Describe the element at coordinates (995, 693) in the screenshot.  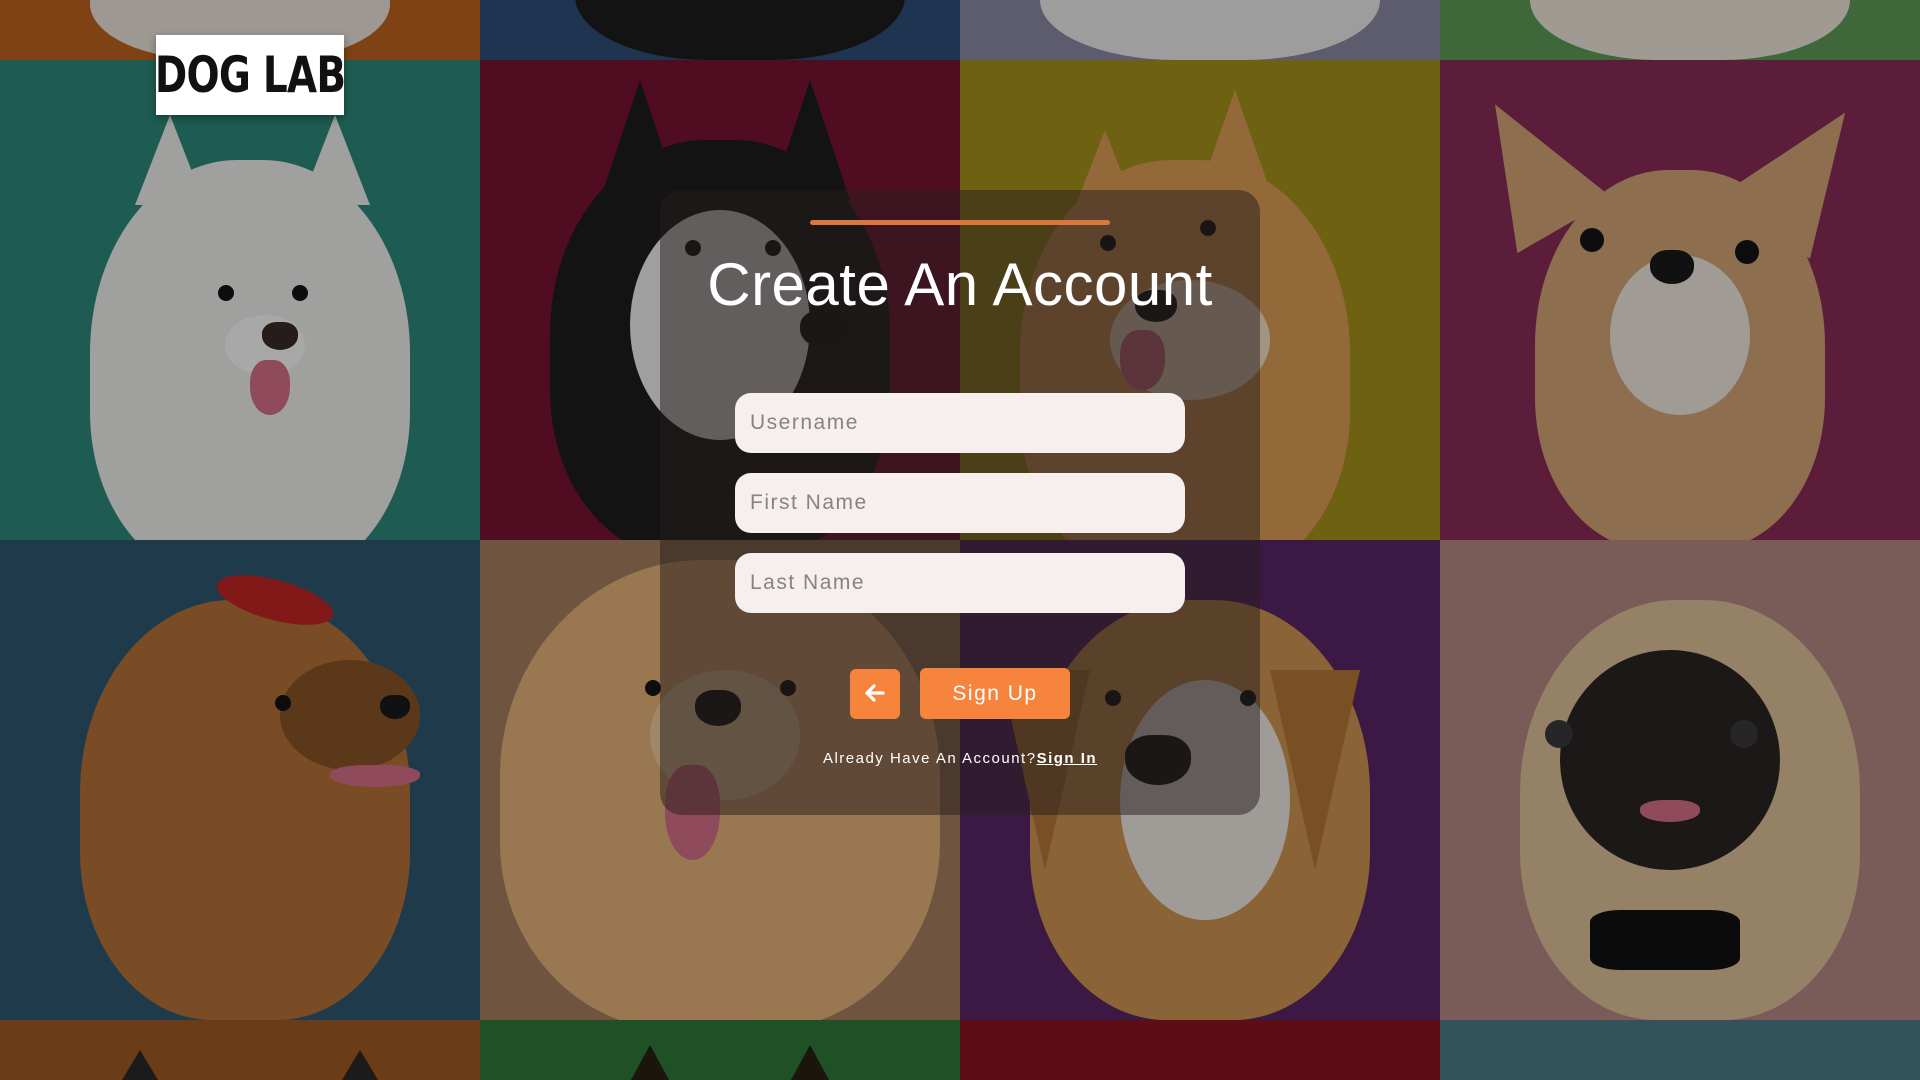
I see `sign-up-button: Sign Up` at that location.